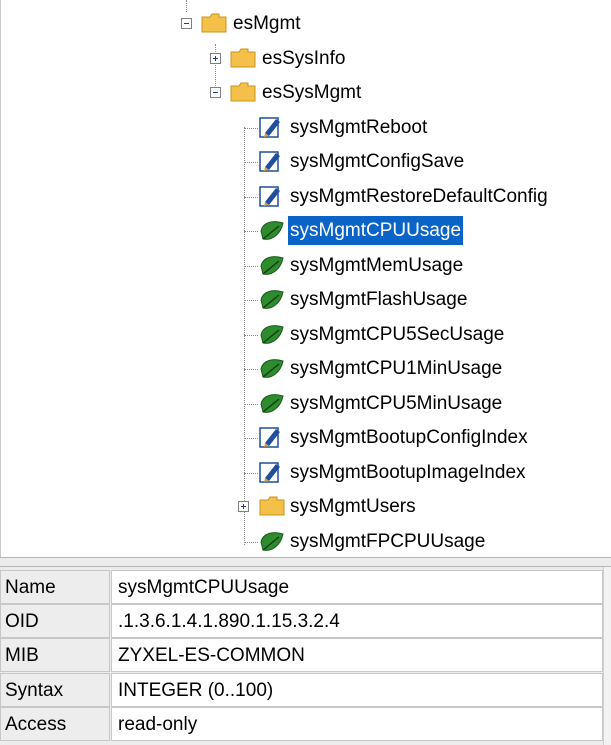 This screenshot has width=611, height=745. What do you see at coordinates (267, 23) in the screenshot?
I see `tree-node-label: esMgmt` at bounding box center [267, 23].